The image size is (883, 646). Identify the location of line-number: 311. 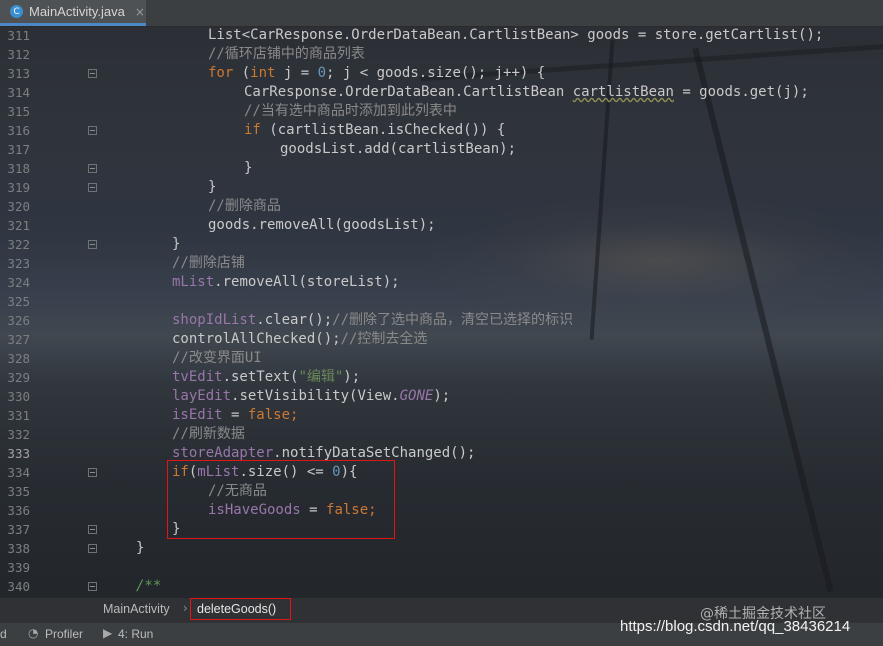
(18, 35).